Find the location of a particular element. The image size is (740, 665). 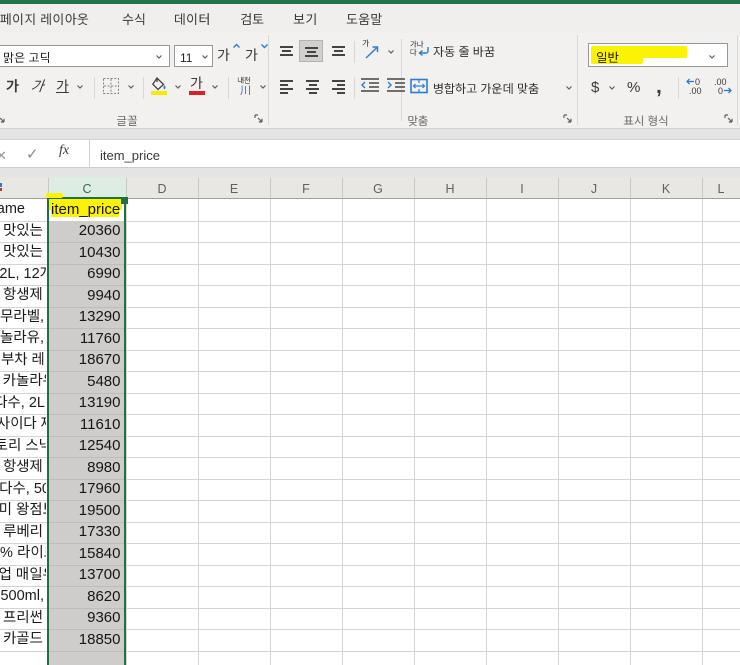

borders-dropdown-icon is located at coordinates (131, 87).